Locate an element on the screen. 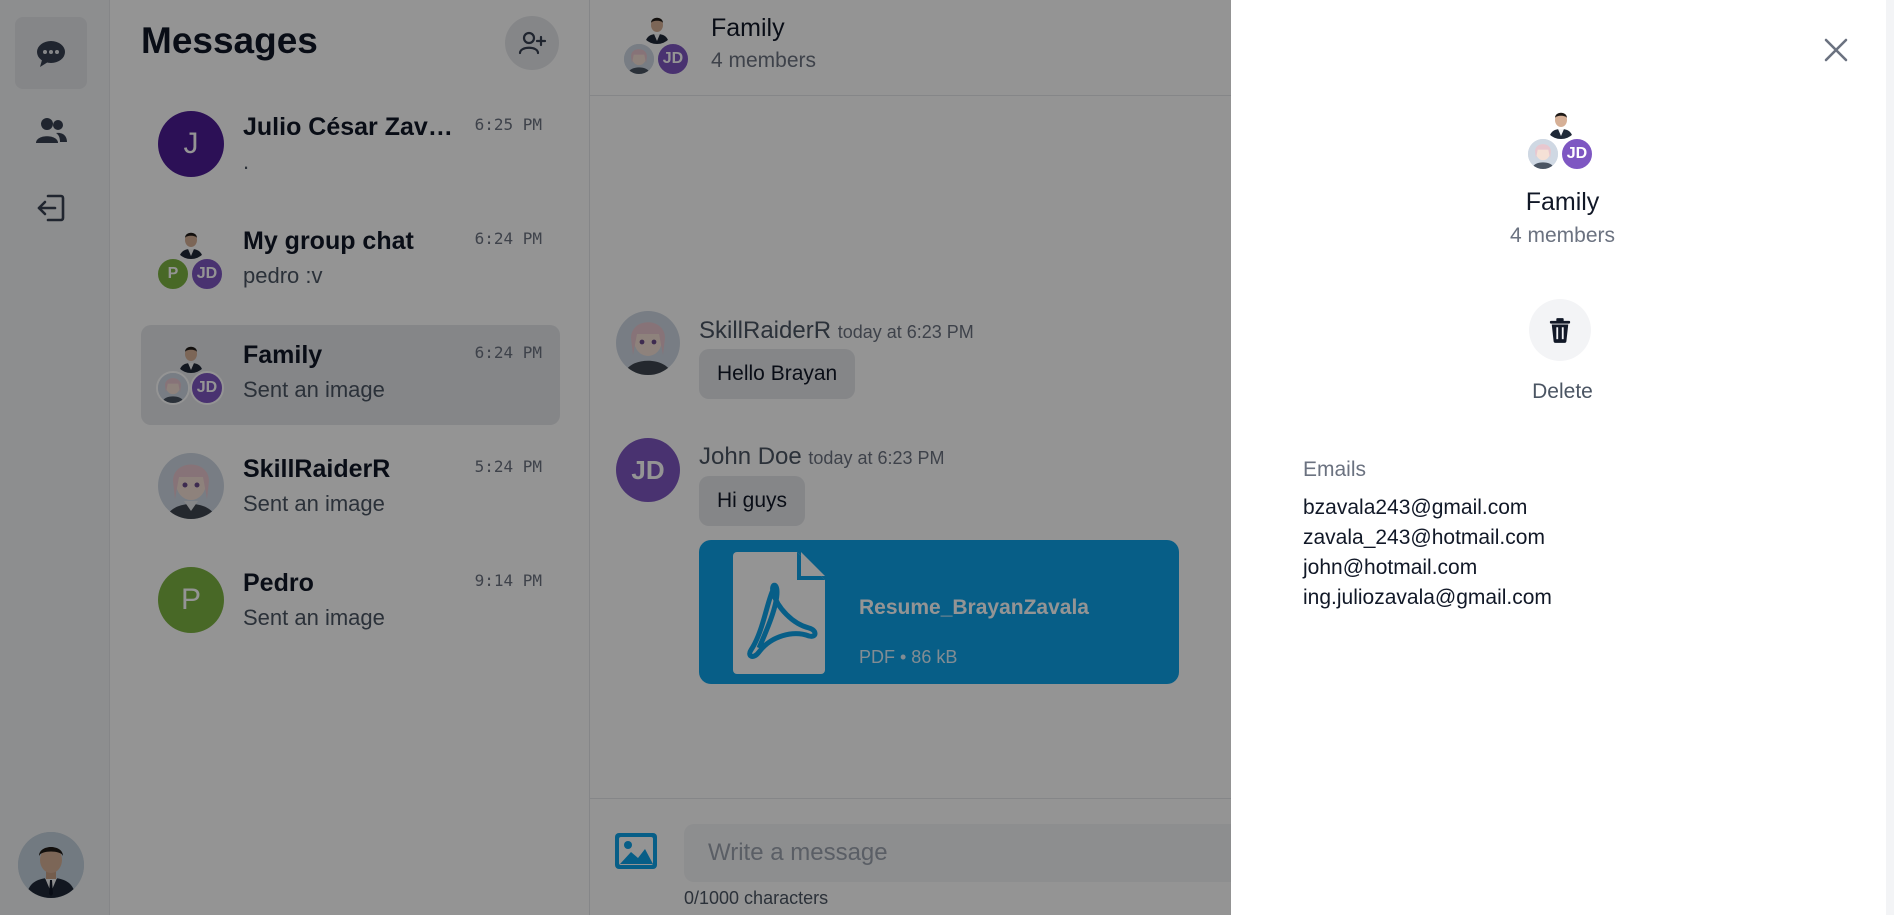 This screenshot has height=915, width=1894. group-name: Family is located at coordinates (1562, 202).